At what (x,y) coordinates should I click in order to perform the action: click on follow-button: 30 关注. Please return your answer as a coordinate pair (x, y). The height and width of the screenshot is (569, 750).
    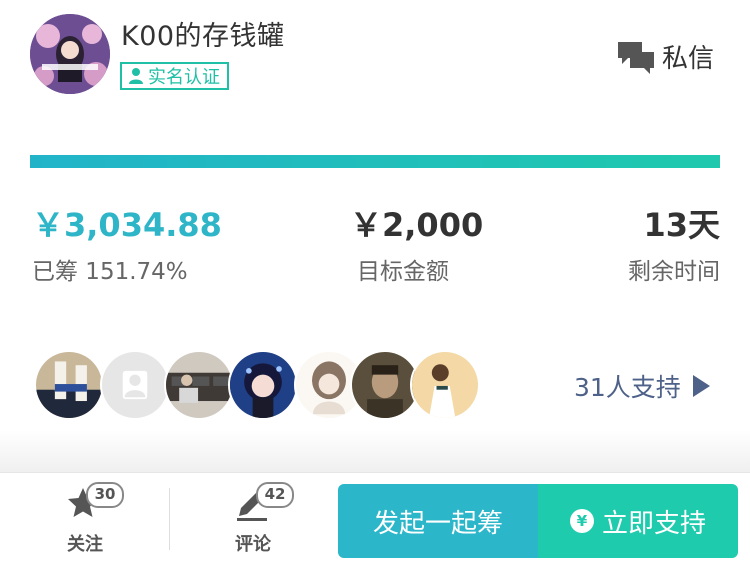
    Looking at the image, I should click on (92, 519).